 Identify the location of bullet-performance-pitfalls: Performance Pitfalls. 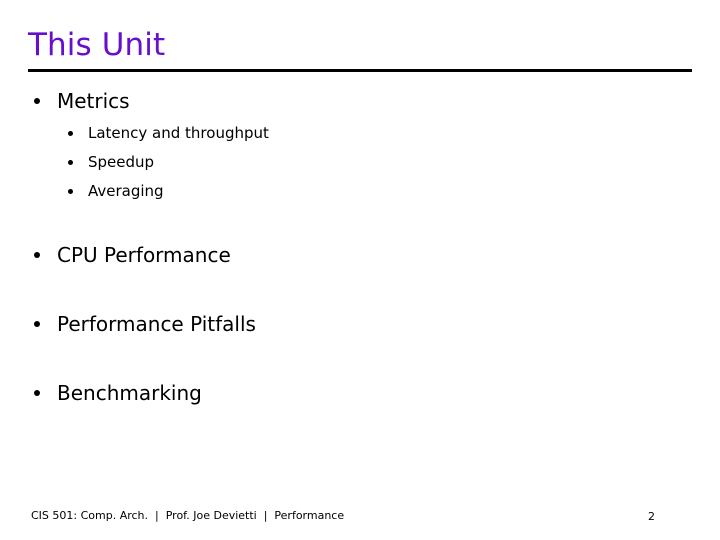
(360, 324).